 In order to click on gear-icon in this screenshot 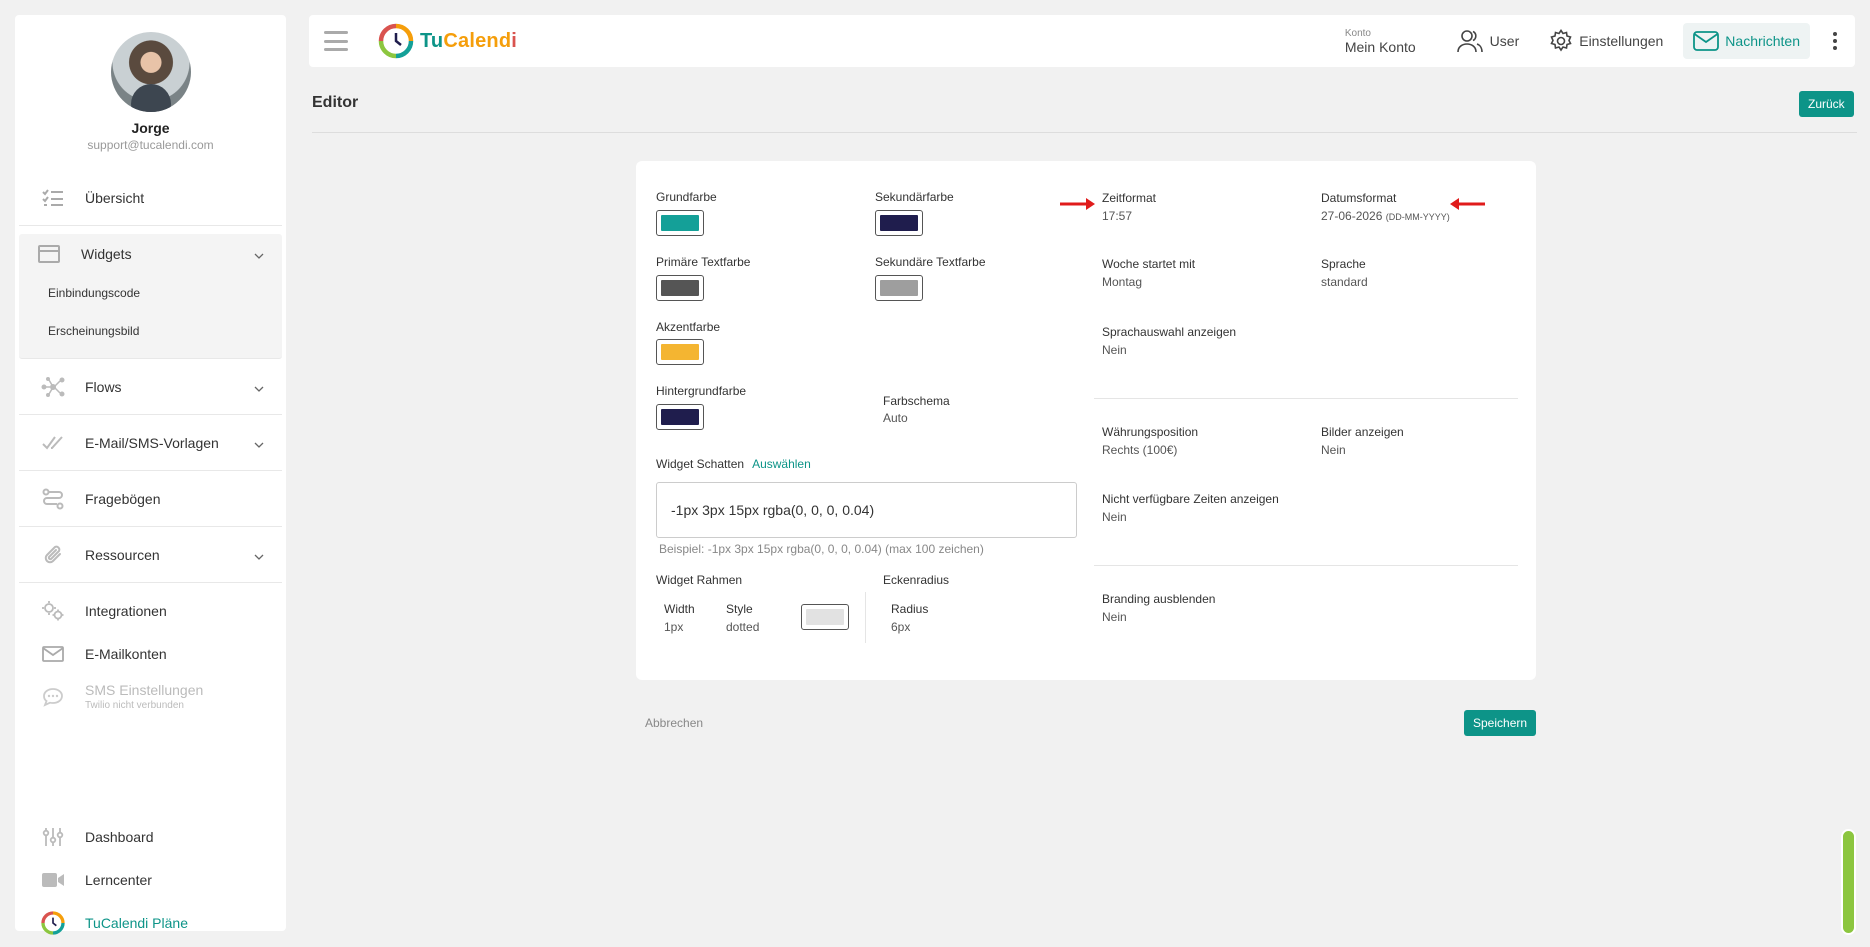, I will do `click(1561, 40)`.